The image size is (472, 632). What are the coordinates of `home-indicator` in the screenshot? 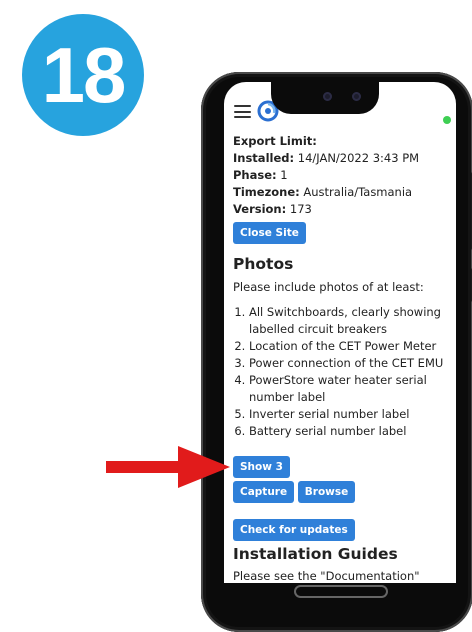 It's located at (341, 591).